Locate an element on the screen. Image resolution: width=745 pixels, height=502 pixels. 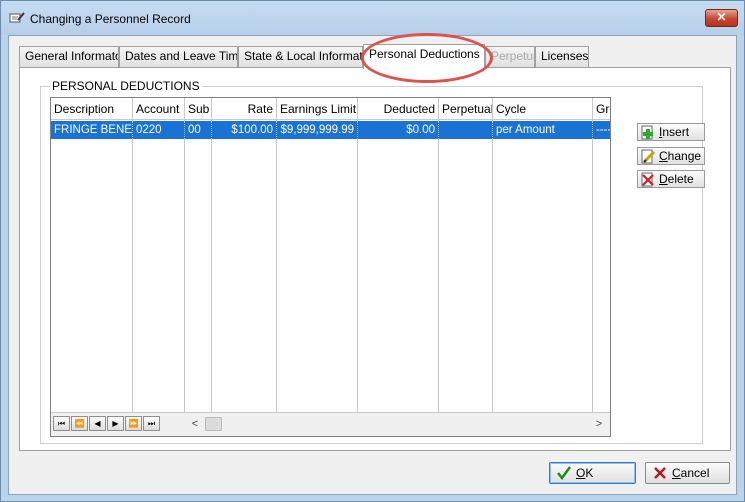
title-bar: Changing a Personnel Record ✕ is located at coordinates (372, 18).